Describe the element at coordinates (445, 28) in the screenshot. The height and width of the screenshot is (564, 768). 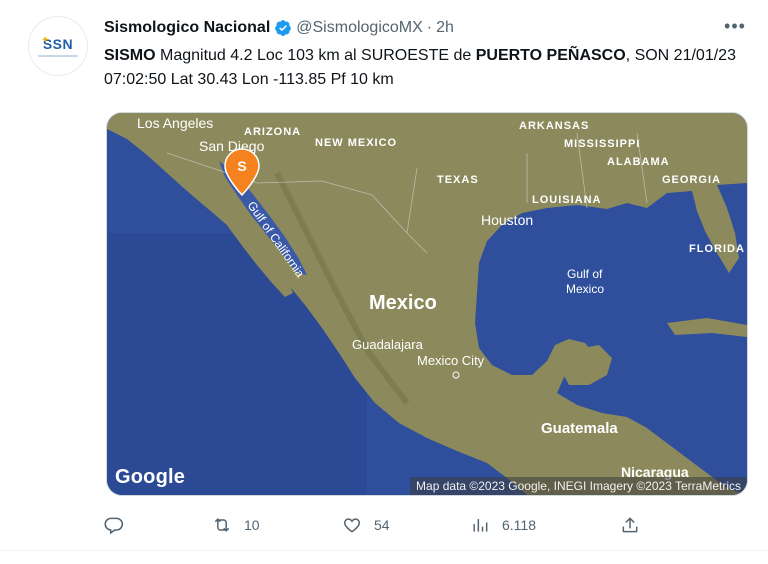
I see `tweet-timestamp: 2h` at that location.